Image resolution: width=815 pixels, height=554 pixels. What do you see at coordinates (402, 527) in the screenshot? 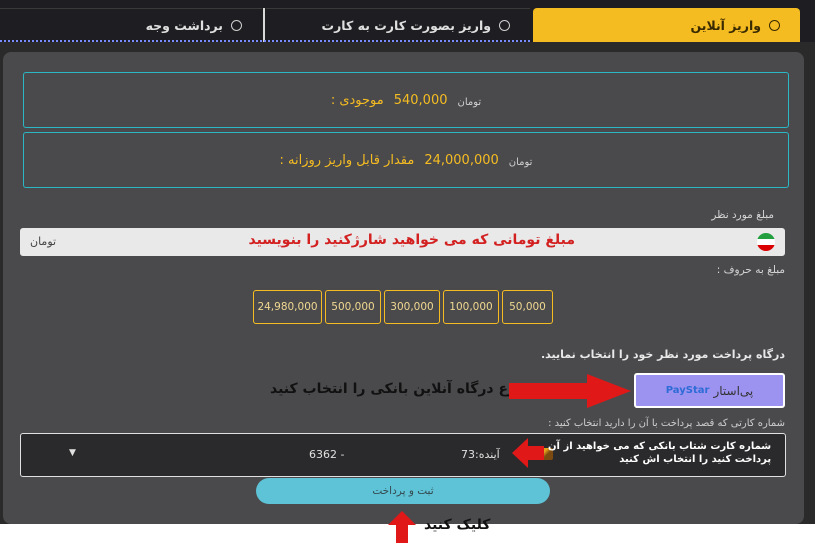
I see `arrow-up-icon` at bounding box center [402, 527].